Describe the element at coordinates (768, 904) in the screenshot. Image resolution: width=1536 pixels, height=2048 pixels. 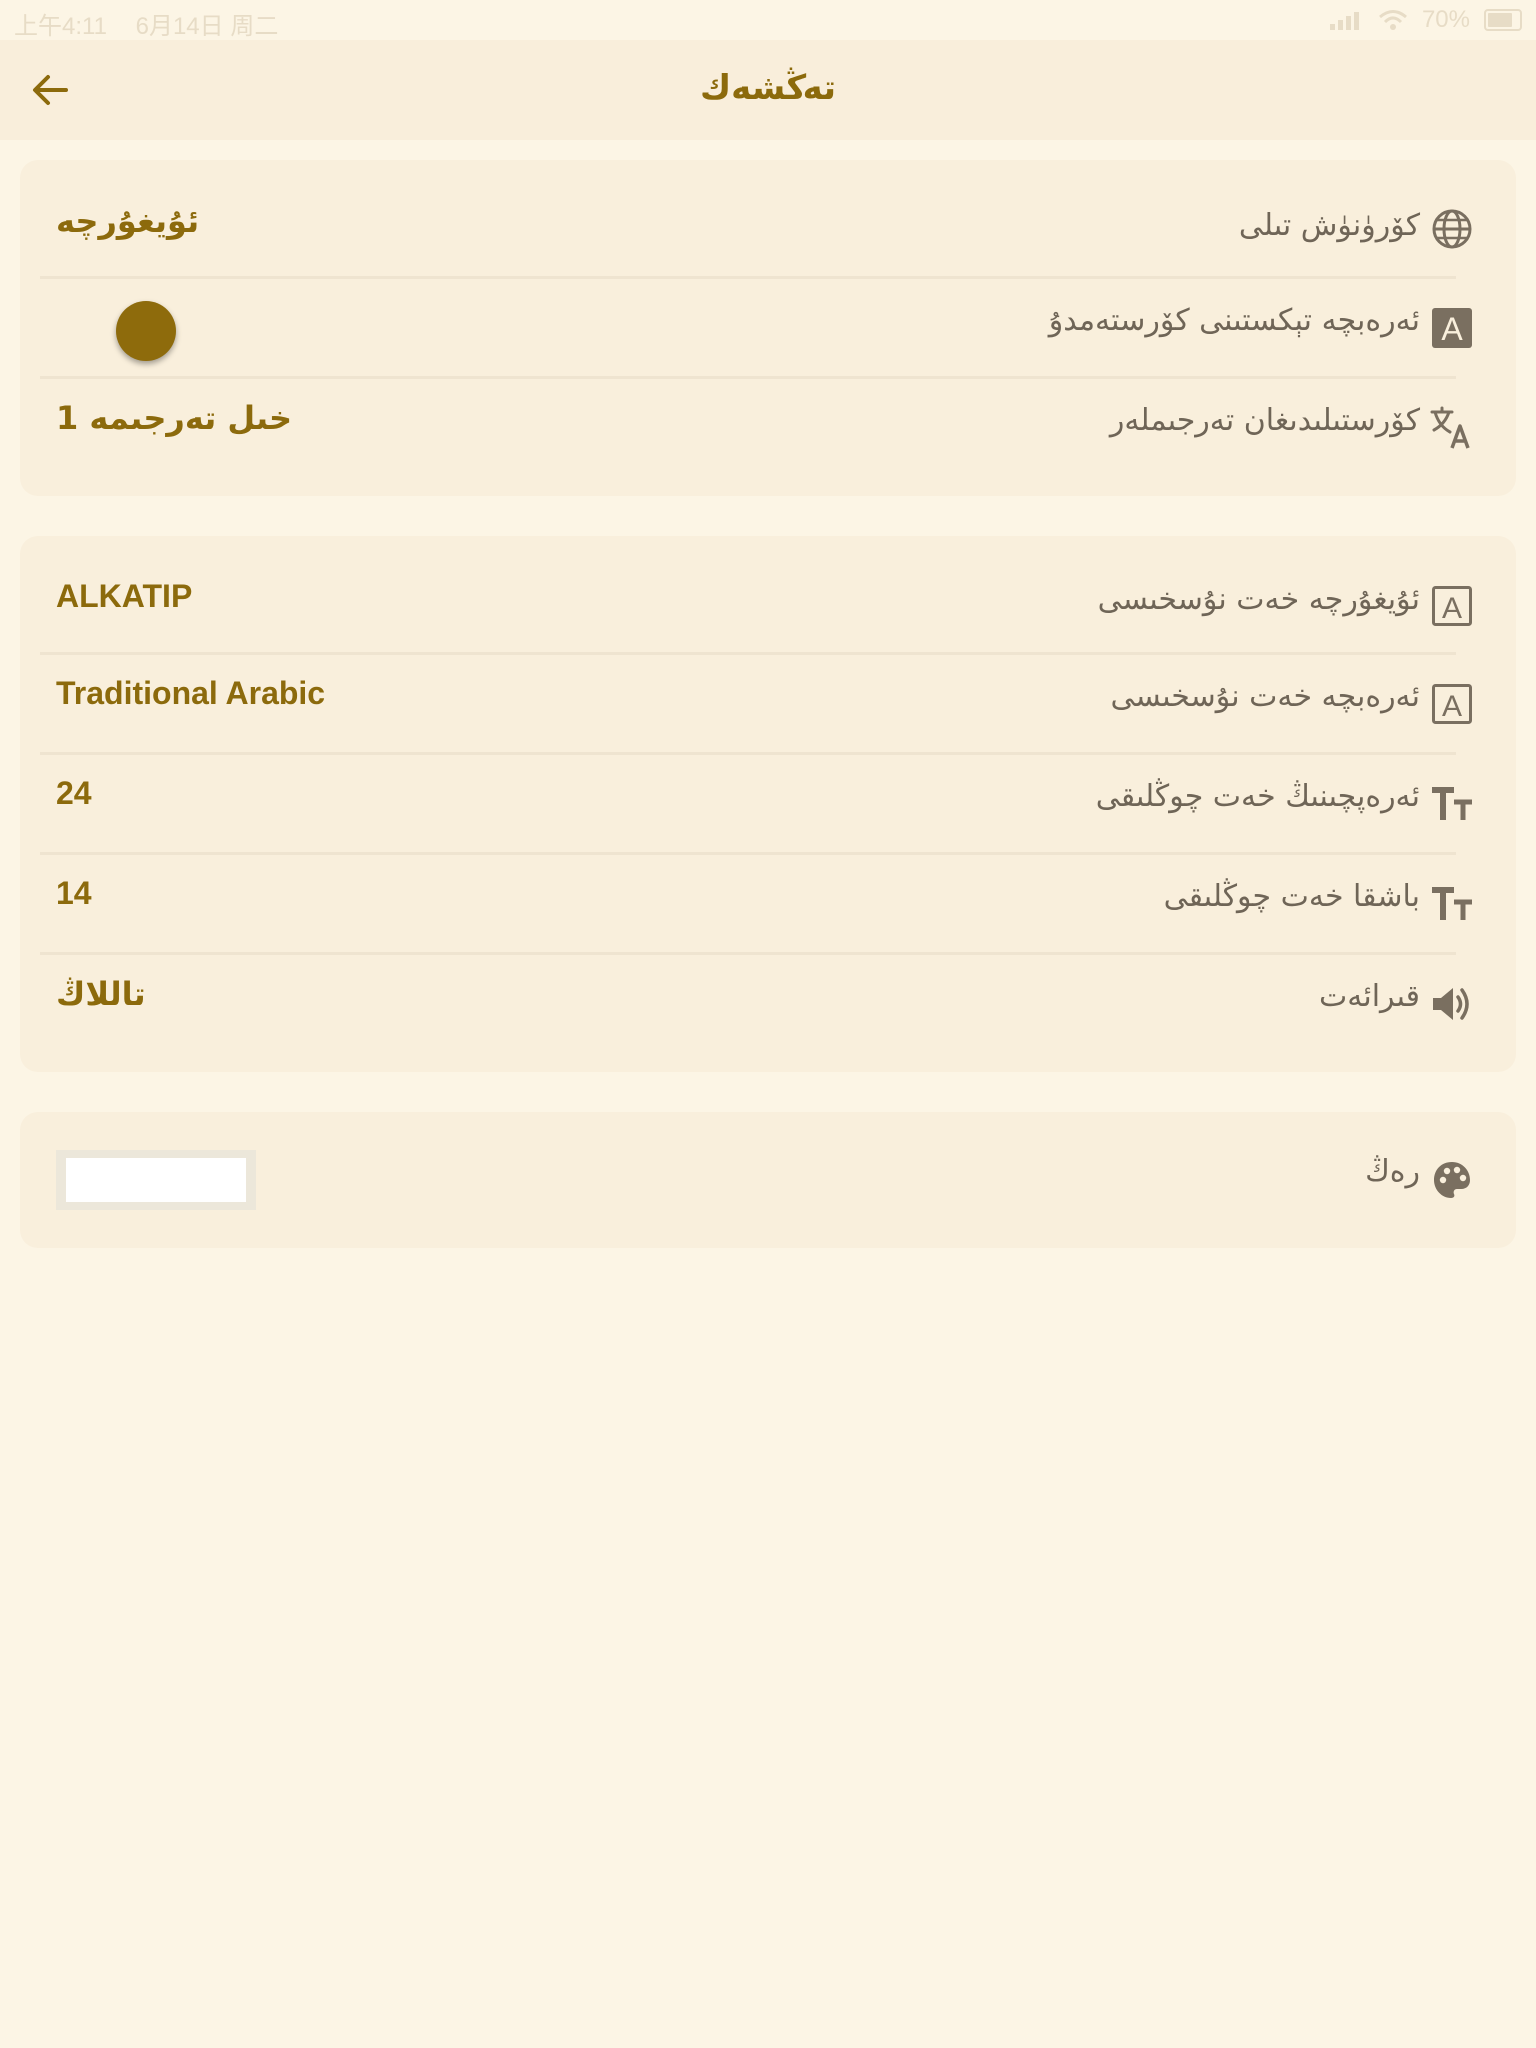
I see `setting-row-other-font-size: باشقا خەت چوڭلىقى 14` at that location.